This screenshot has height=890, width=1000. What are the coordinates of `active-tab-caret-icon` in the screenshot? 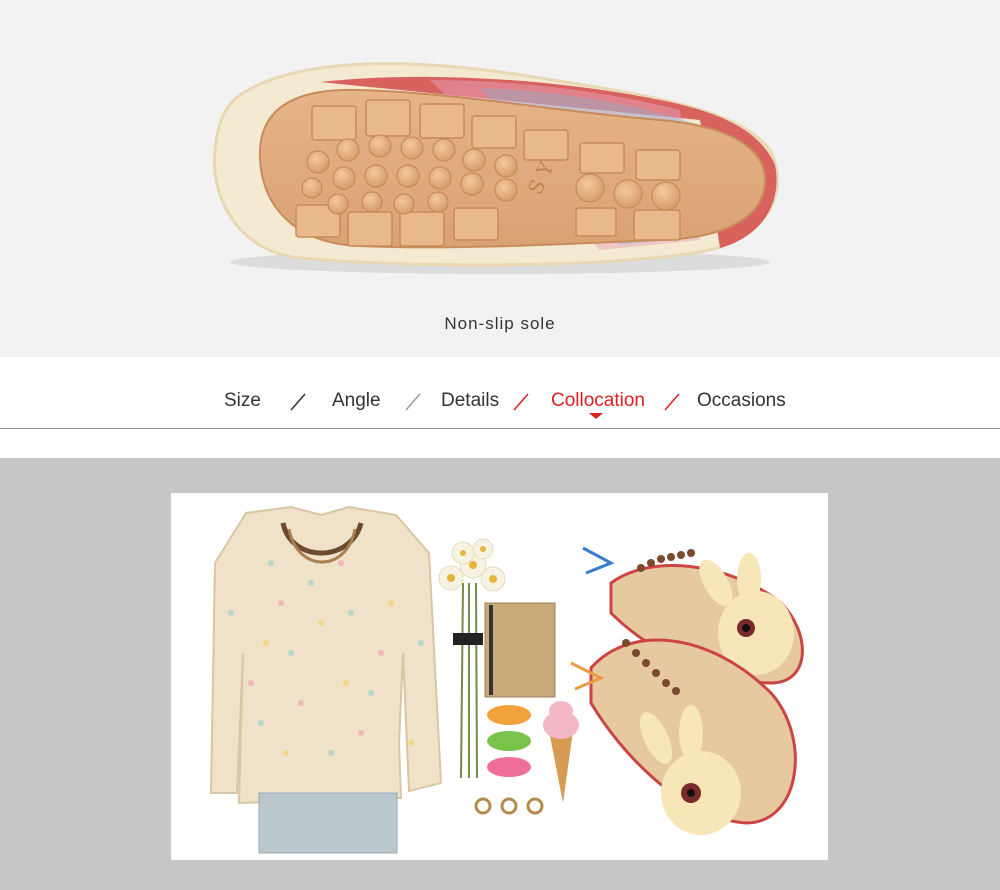 It's located at (596, 416).